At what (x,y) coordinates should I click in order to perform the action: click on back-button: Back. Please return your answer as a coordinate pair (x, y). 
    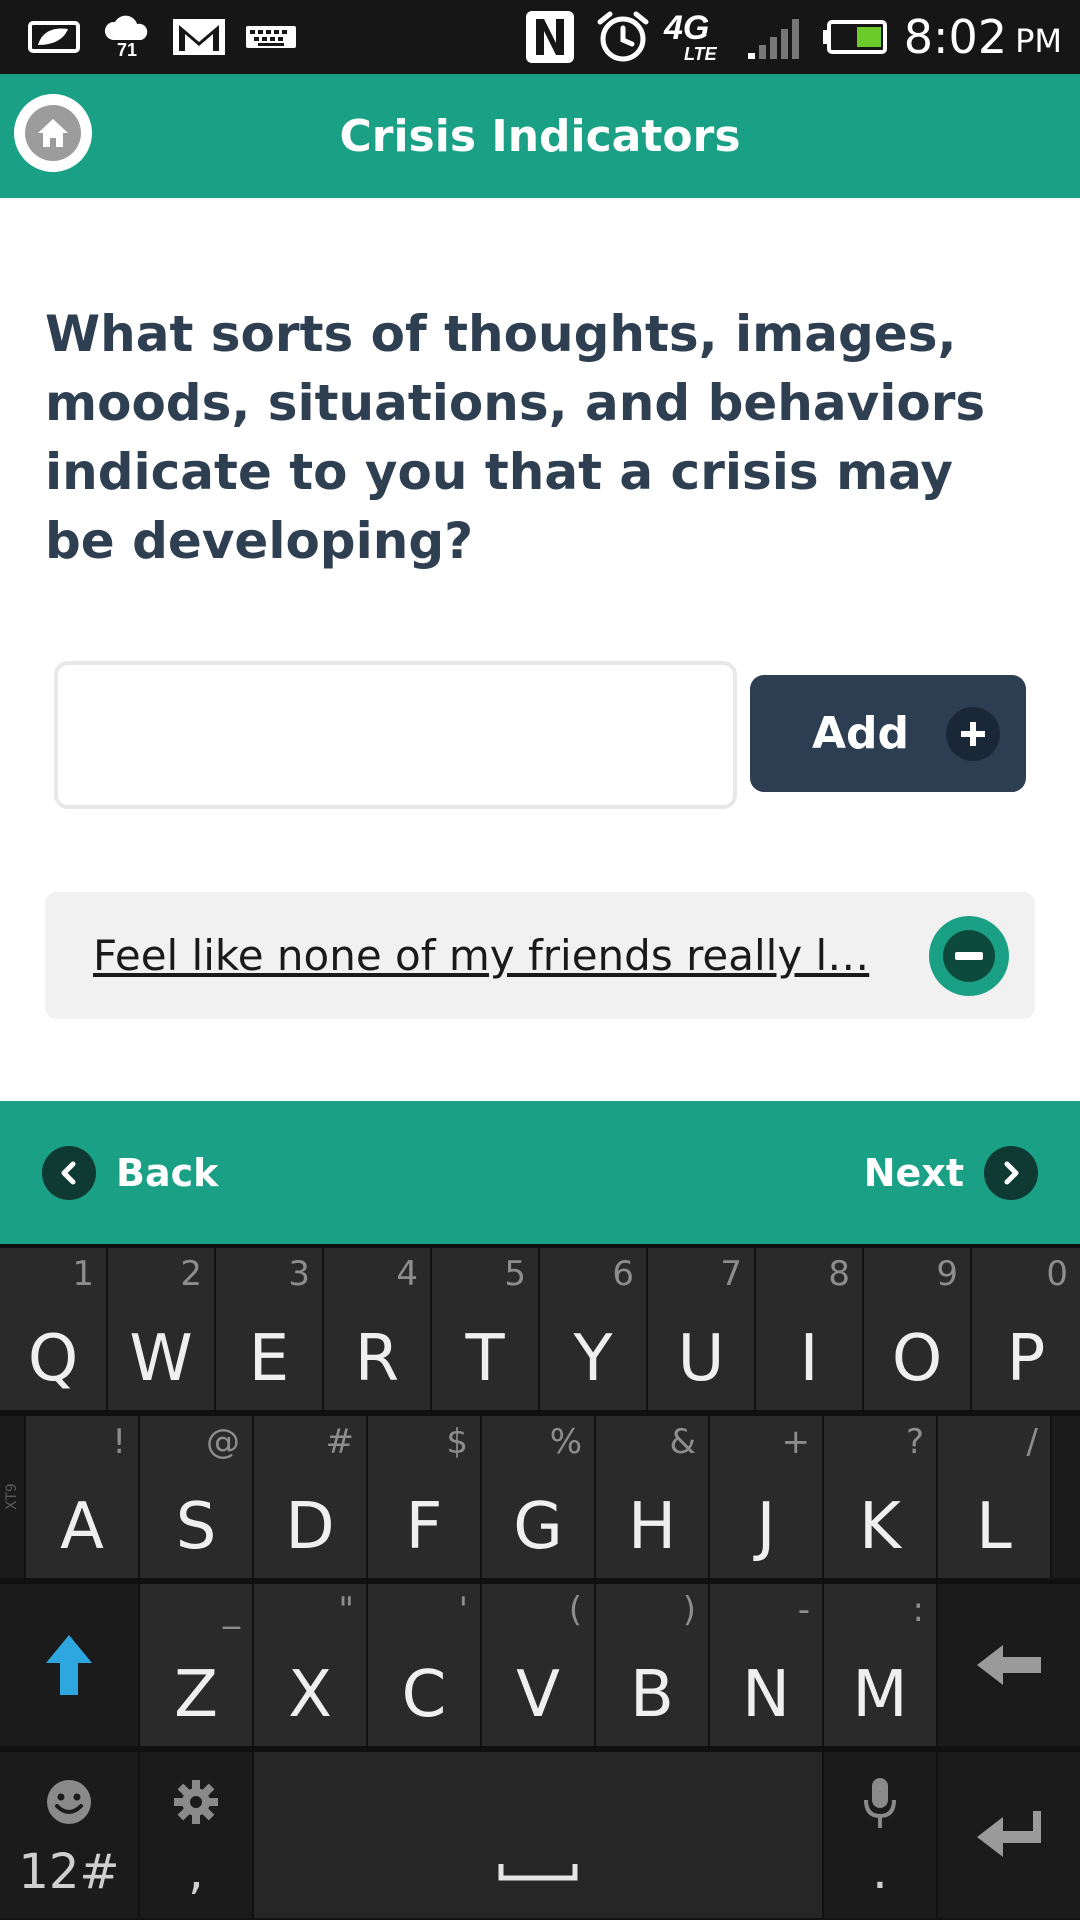
    Looking at the image, I should click on (130, 1172).